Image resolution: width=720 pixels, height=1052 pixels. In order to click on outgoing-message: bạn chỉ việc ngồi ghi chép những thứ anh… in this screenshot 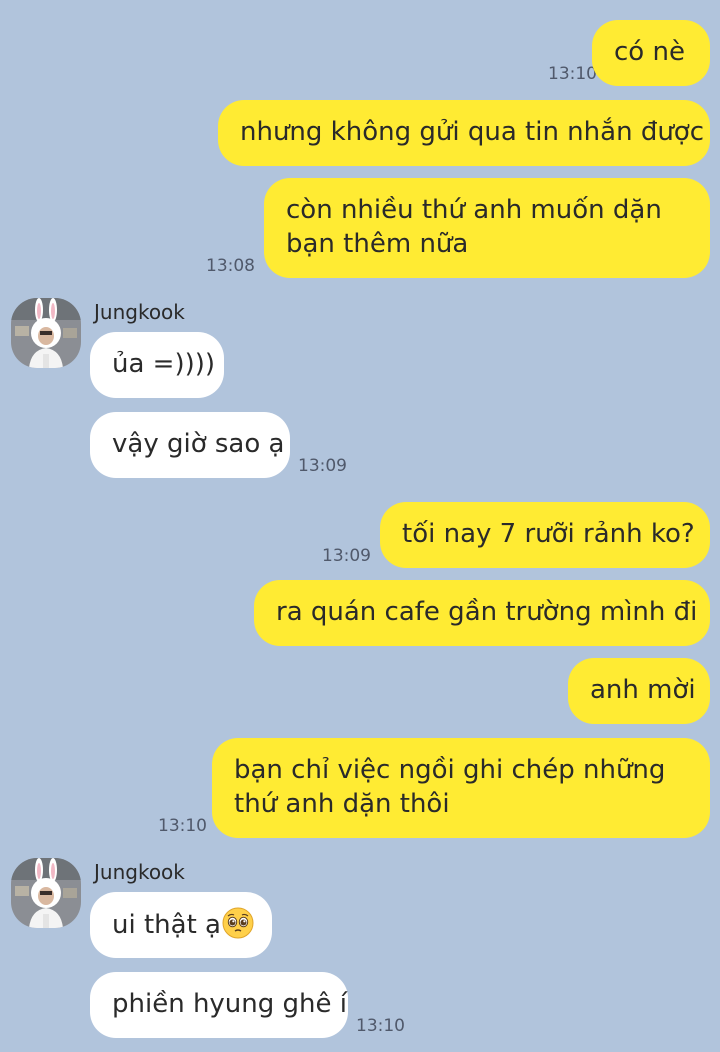, I will do `click(461, 788)`.